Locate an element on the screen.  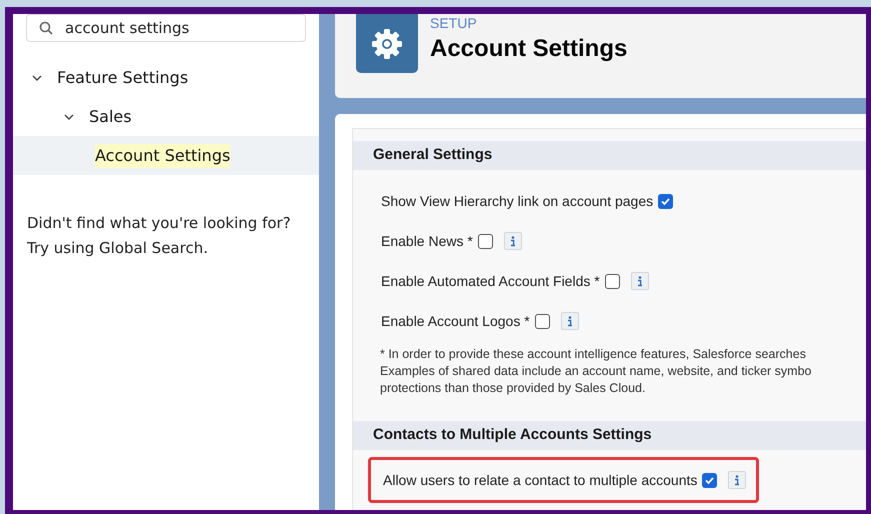
help-text: Didn't find what you're looking for? is located at coordinates (159, 223).